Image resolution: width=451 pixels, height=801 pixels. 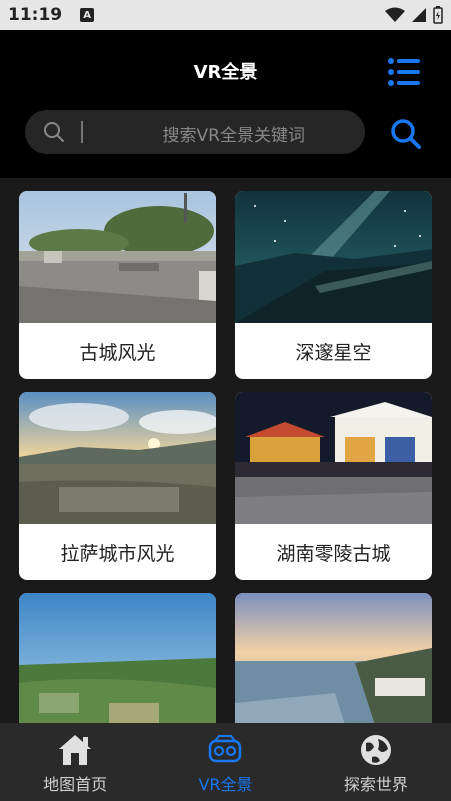 What do you see at coordinates (82, 132) in the screenshot?
I see `search-divider` at bounding box center [82, 132].